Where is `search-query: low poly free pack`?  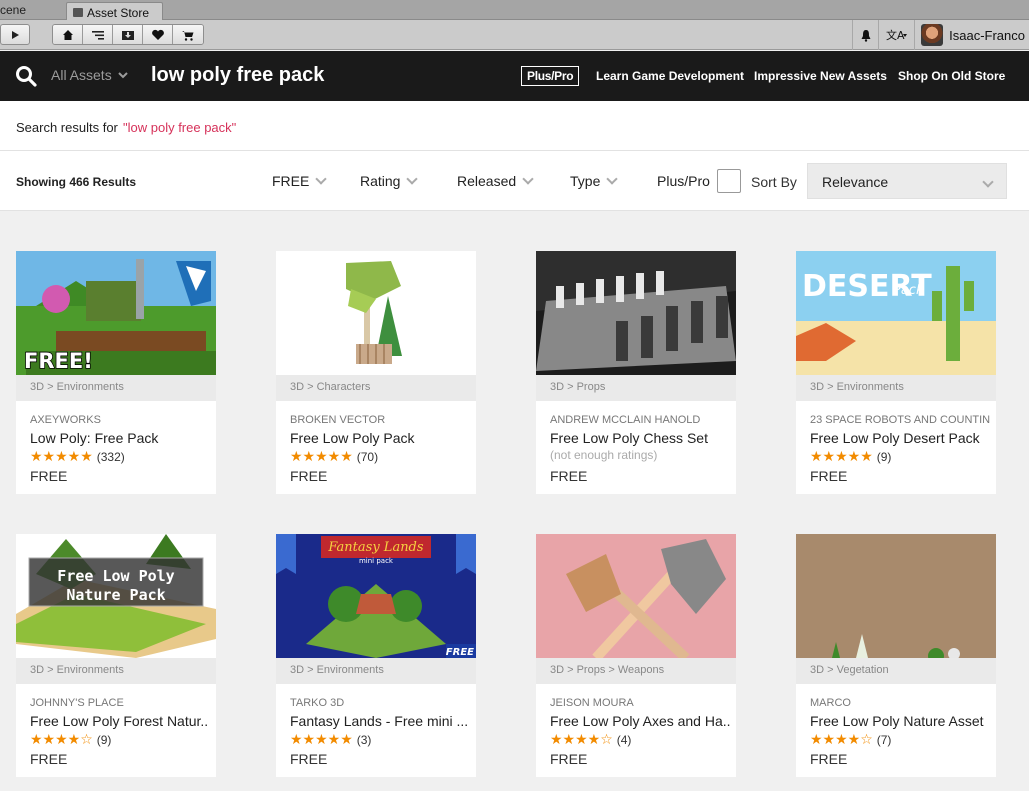
search-query: low poly free pack is located at coordinates (237, 75).